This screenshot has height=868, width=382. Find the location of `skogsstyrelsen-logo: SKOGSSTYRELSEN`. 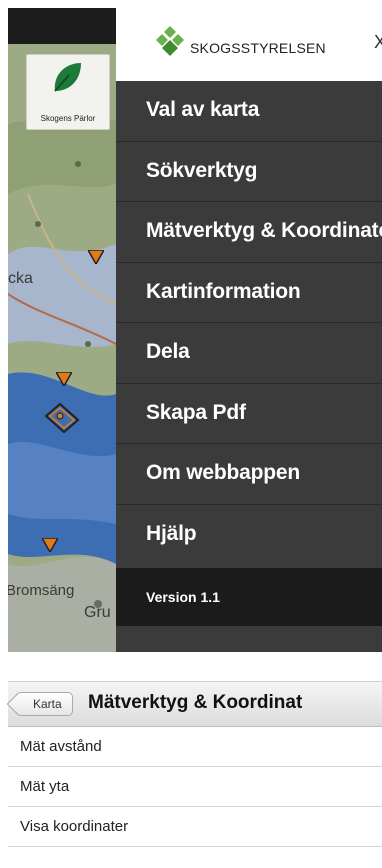

skogsstyrelsen-logo: SKOGSSTYRELSEN is located at coordinates (239, 42).